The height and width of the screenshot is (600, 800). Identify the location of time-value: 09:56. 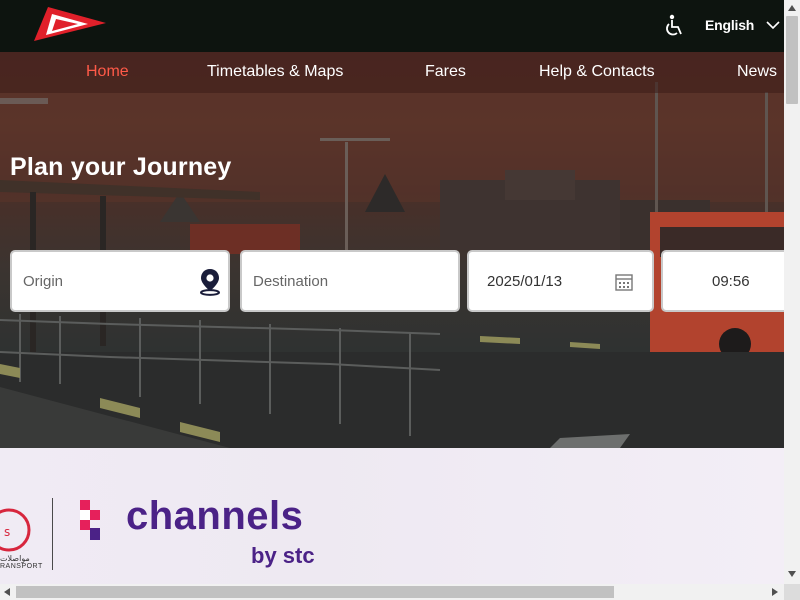
(731, 281).